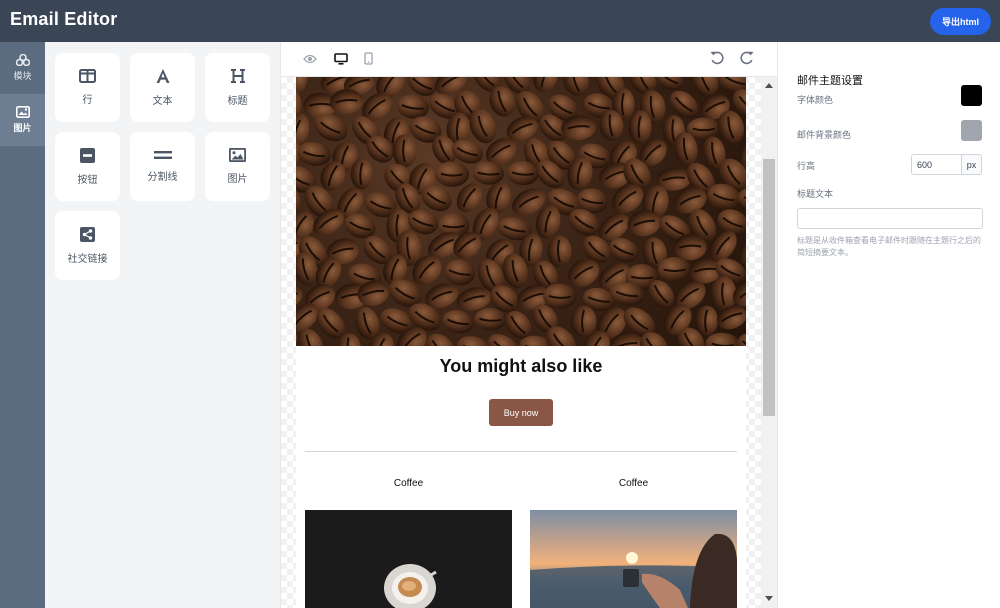  Describe the element at coordinates (237, 101) in the screenshot. I see `block-label: 标题` at that location.